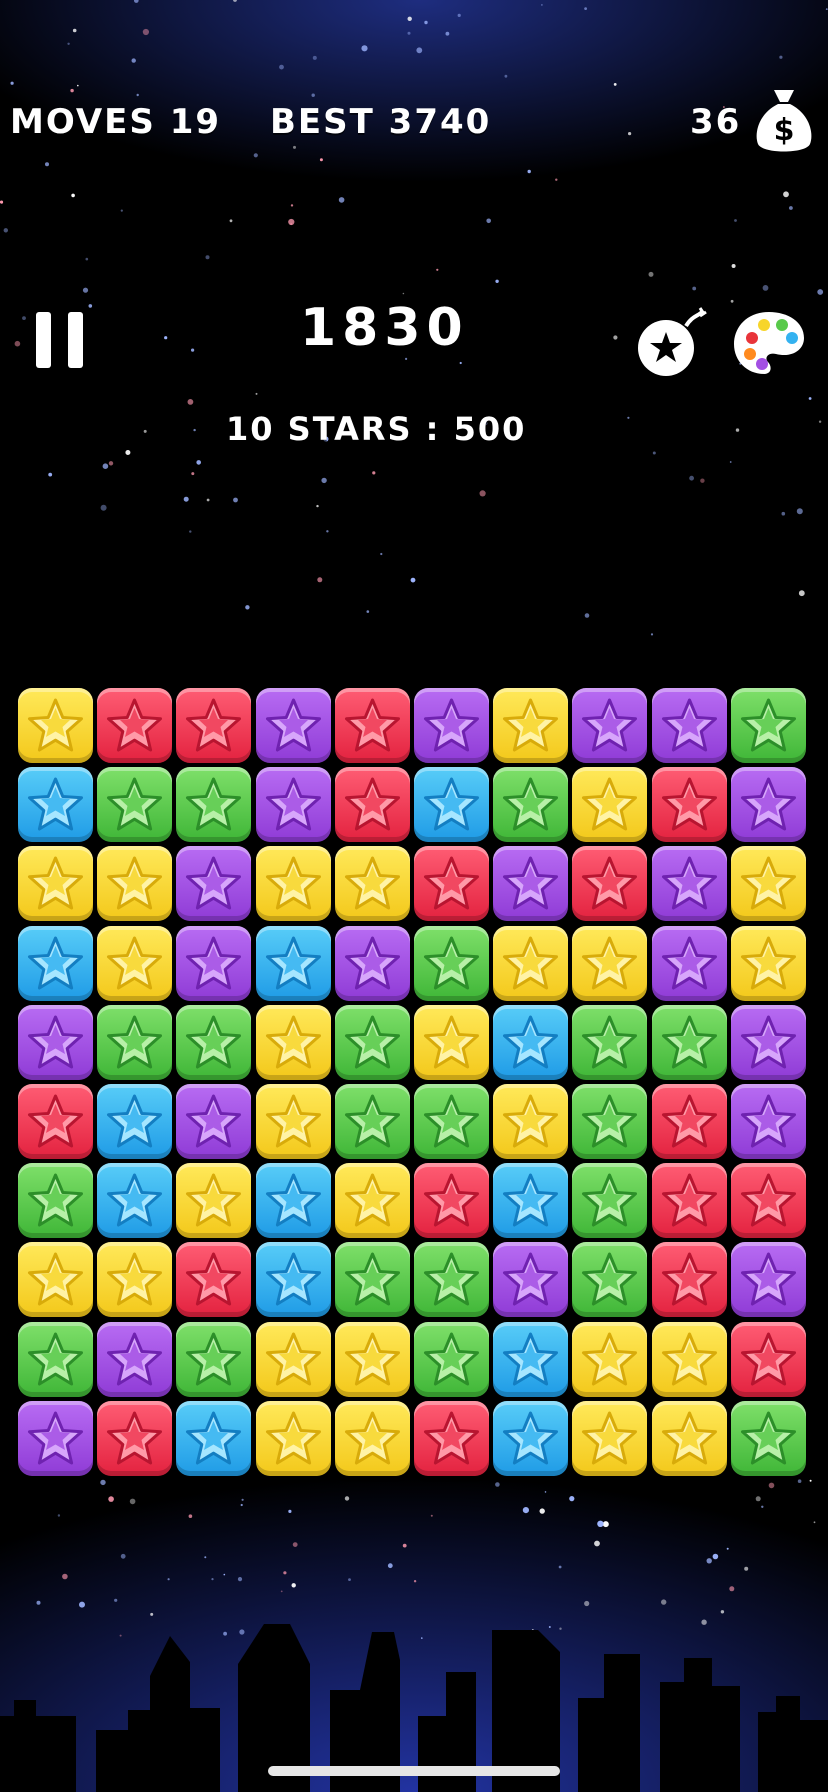  What do you see at coordinates (769, 343) in the screenshot?
I see `paint-palette-icon` at bounding box center [769, 343].